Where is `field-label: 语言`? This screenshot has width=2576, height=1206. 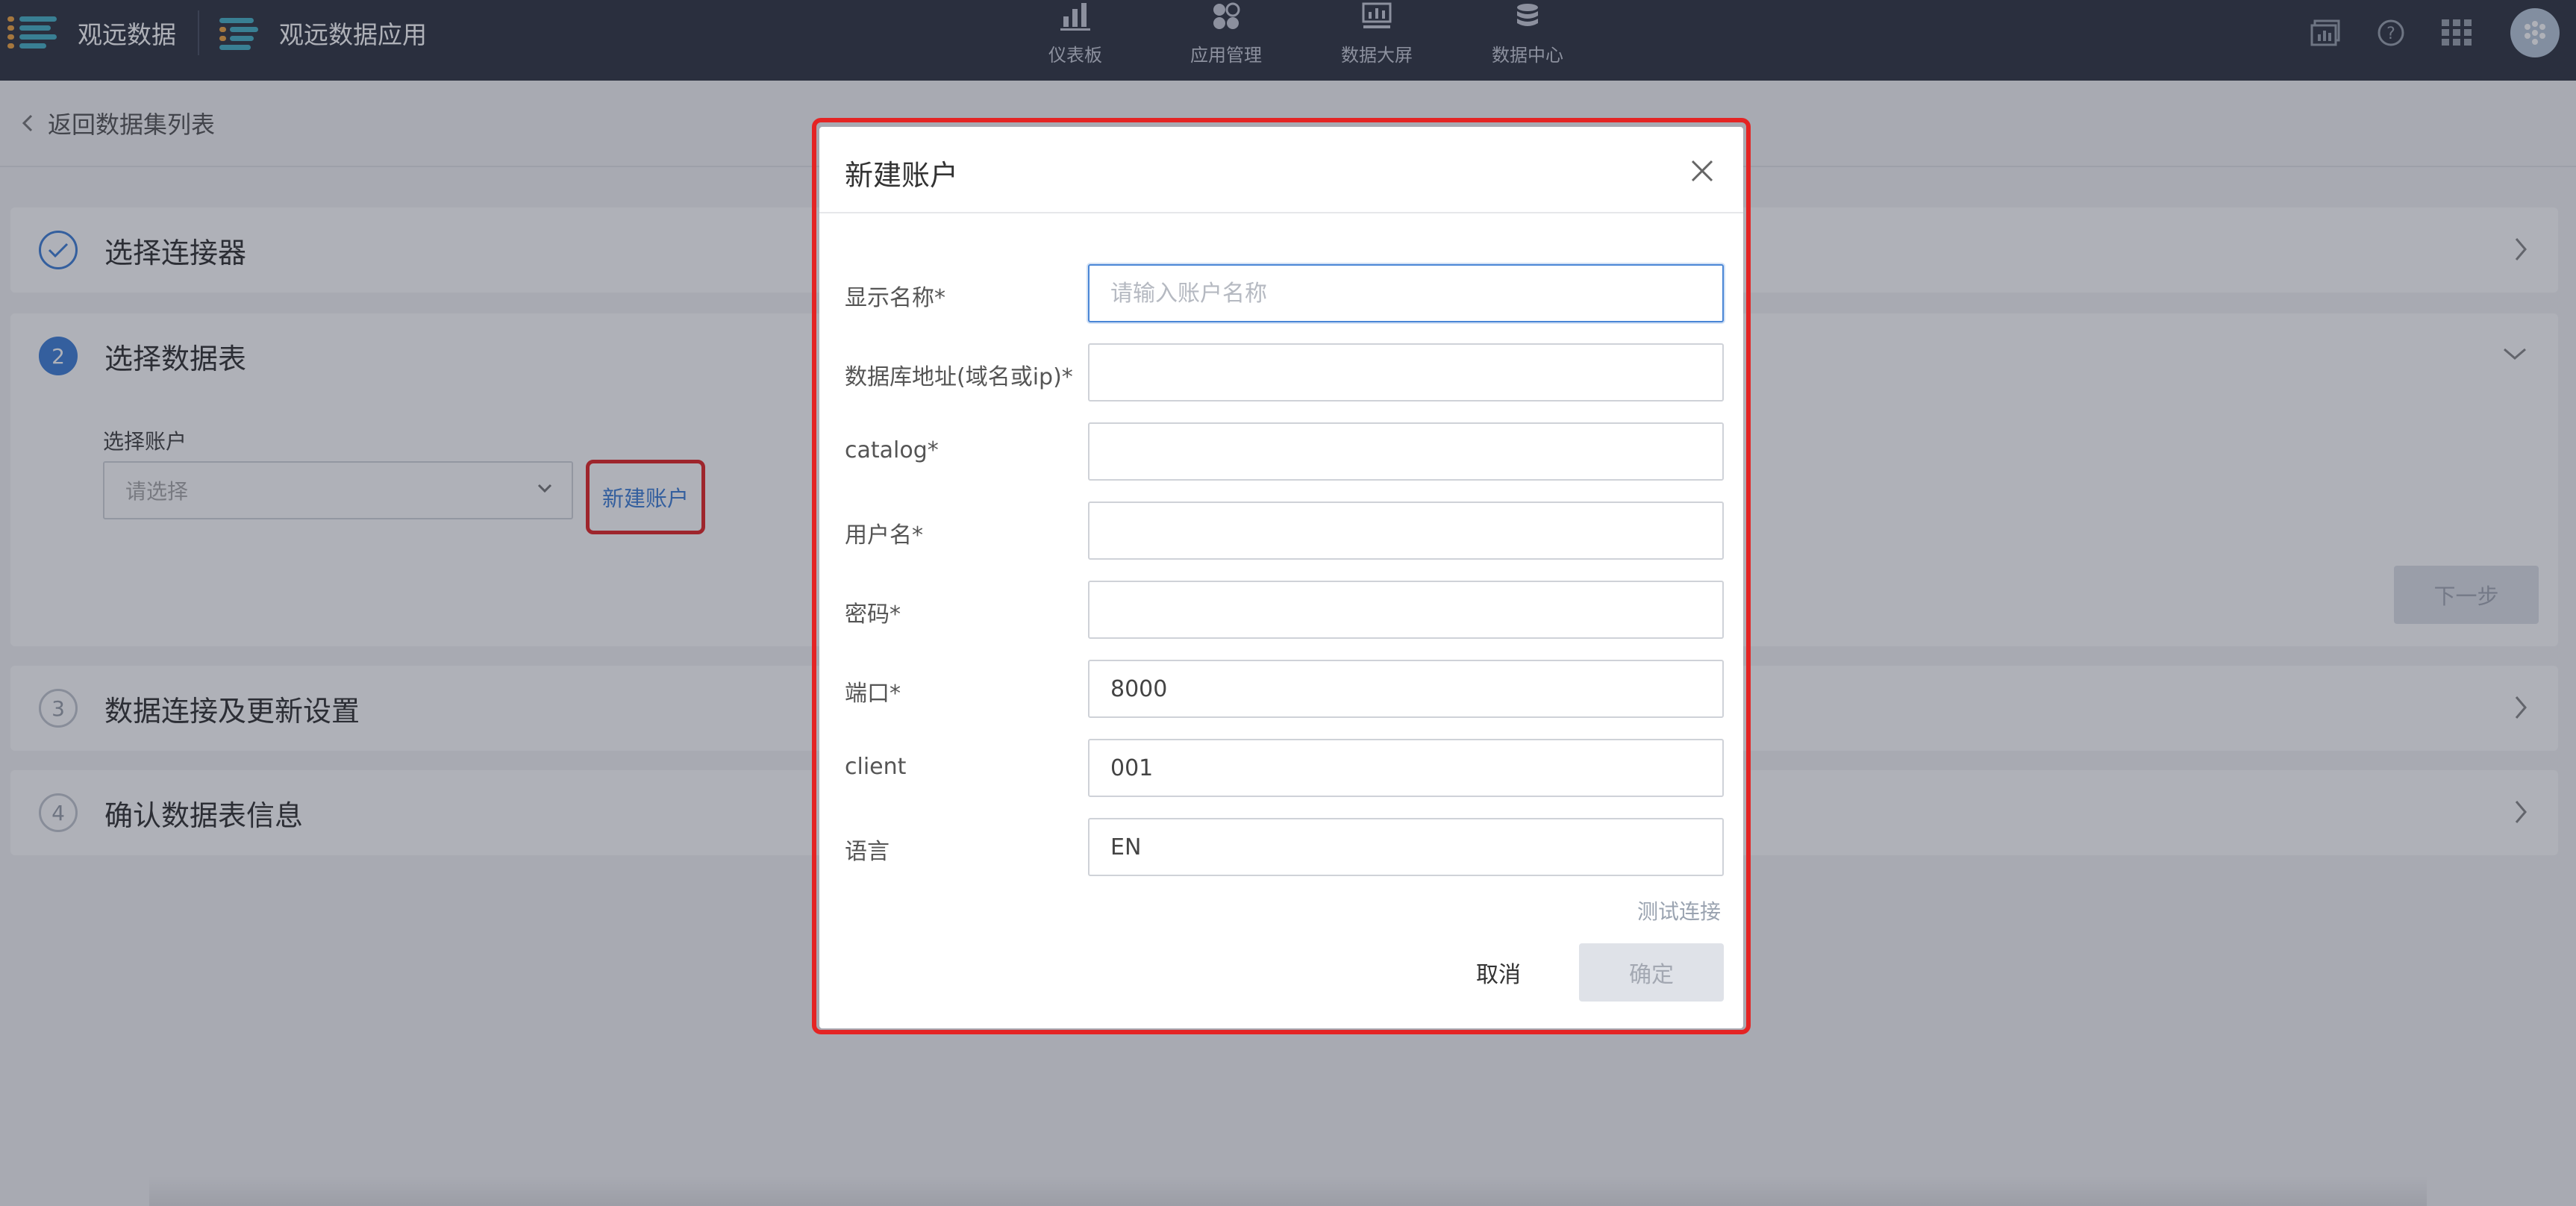
field-label: 语言 is located at coordinates (867, 852).